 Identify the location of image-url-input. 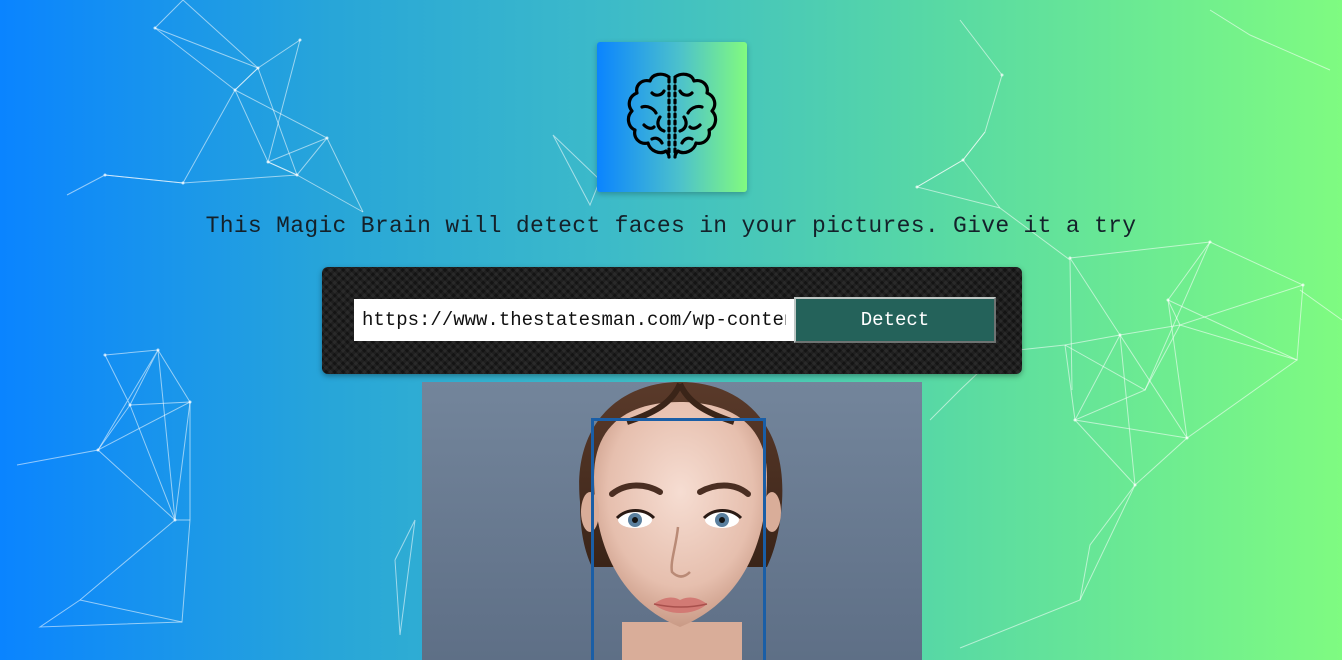
(574, 320).